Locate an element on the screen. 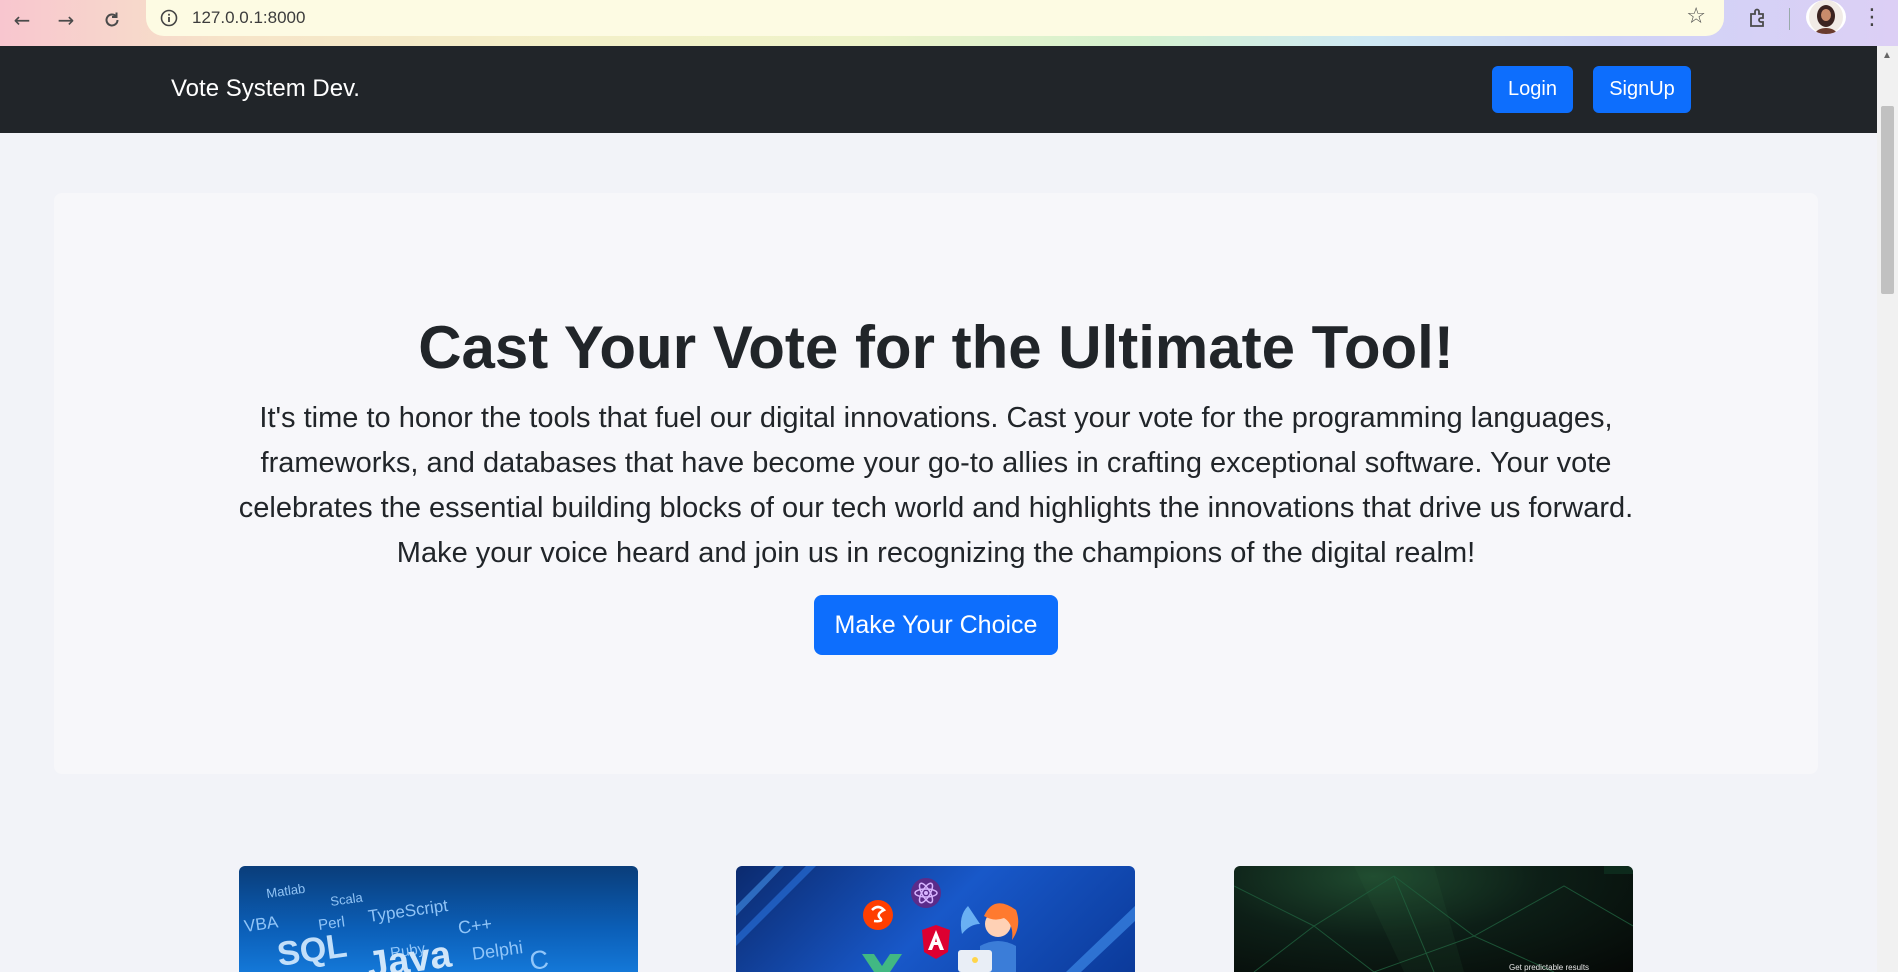 This screenshot has height=972, width=1898. address-bar: 127.0.0.1:8000 ☆ is located at coordinates (935, 18).